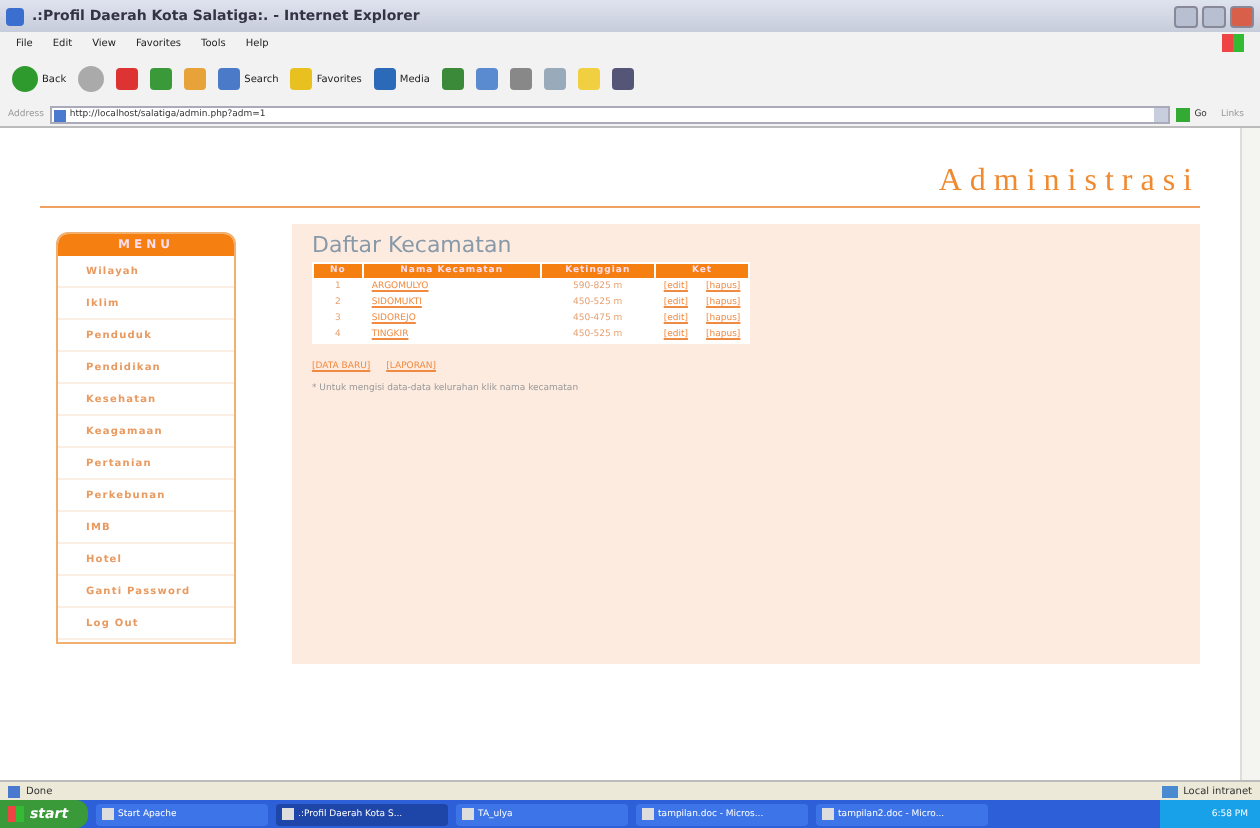 The height and width of the screenshot is (828, 1260). Describe the element at coordinates (1214, 16) in the screenshot. I see `maximize-button` at that location.